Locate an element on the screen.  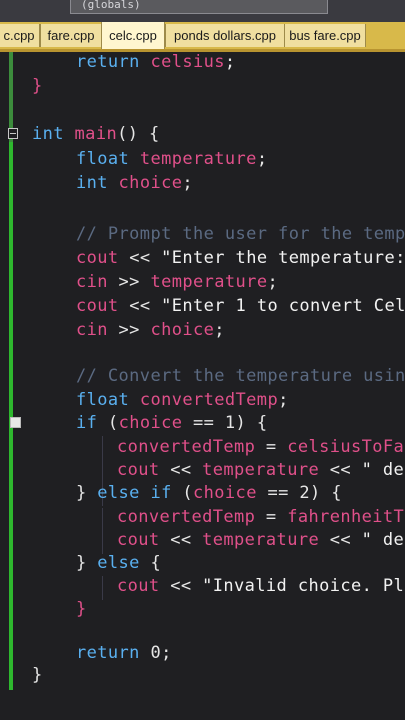
code-line: cout << "Enter the temperature: is located at coordinates (240, 258).